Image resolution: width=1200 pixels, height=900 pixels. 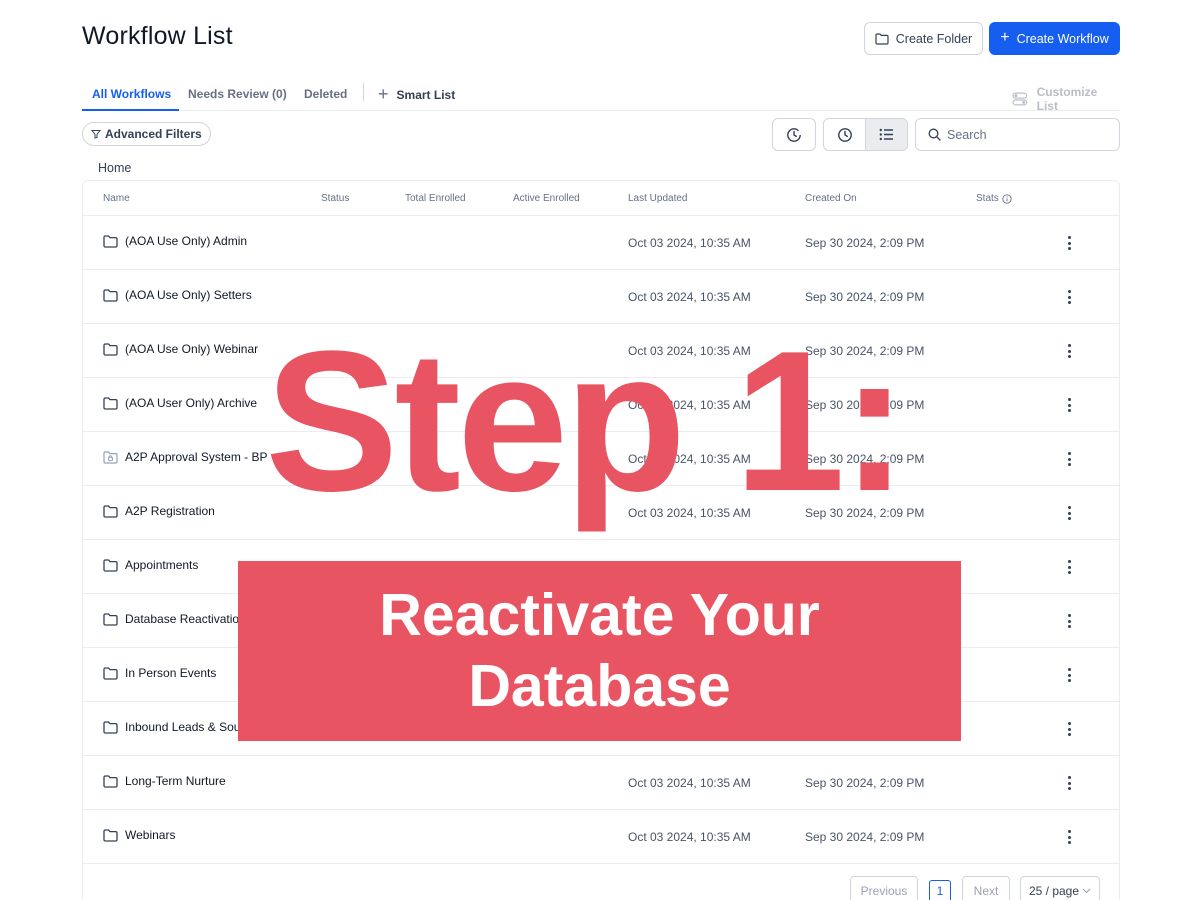 I want to click on column-header-created-on: Created On, so click(x=831, y=198).